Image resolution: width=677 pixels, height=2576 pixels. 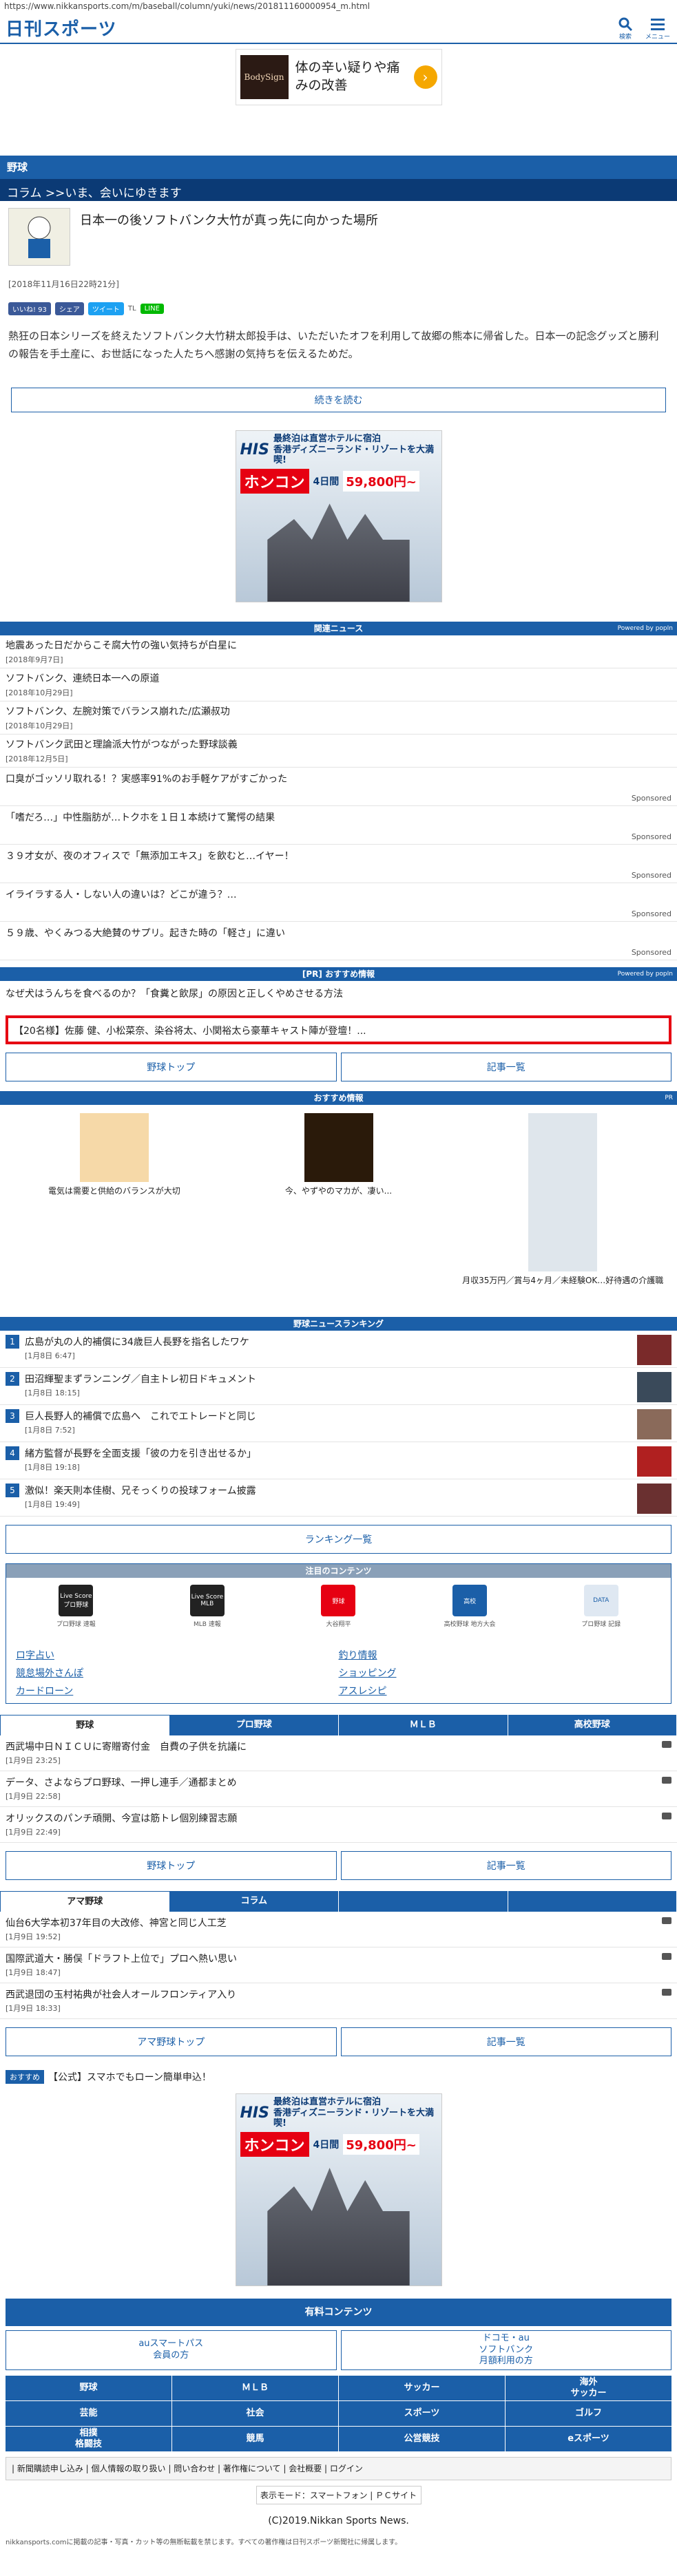 I want to click on amateur-top-button: アマ野球トップ, so click(x=172, y=2042).